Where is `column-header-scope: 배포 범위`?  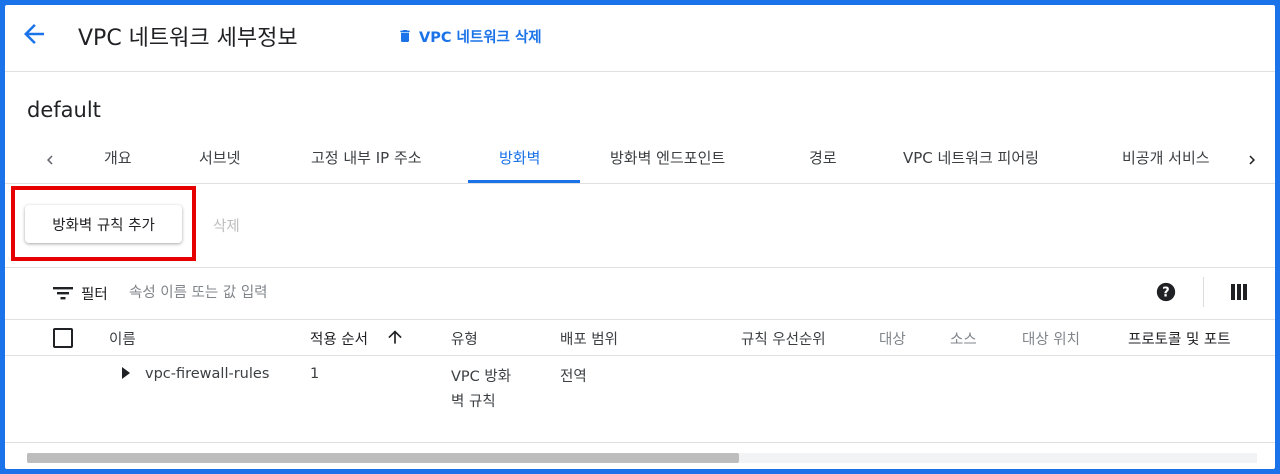 column-header-scope: 배포 범위 is located at coordinates (589, 338).